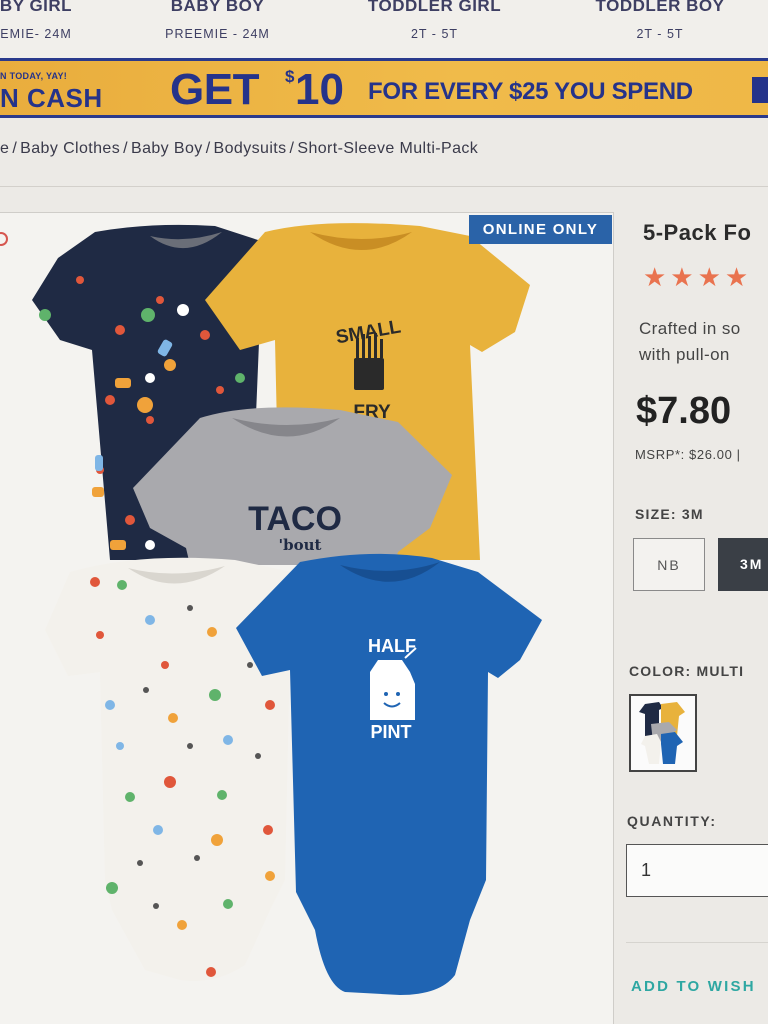  Describe the element at coordinates (660, 7) in the screenshot. I see `nav-toddler-boy-title: TODDLER BOY` at that location.